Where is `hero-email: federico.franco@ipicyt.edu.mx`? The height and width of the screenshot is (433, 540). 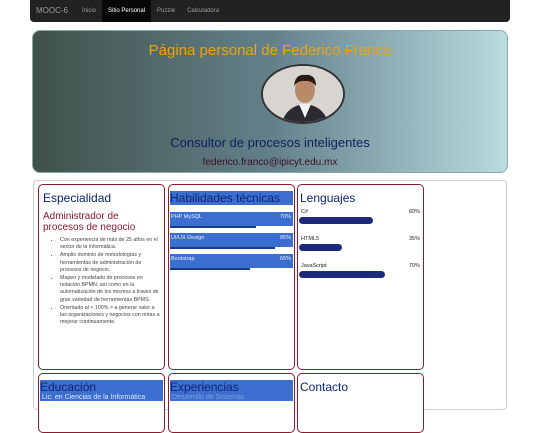
hero-email: federico.franco@ipicyt.edu.mx is located at coordinates (270, 162).